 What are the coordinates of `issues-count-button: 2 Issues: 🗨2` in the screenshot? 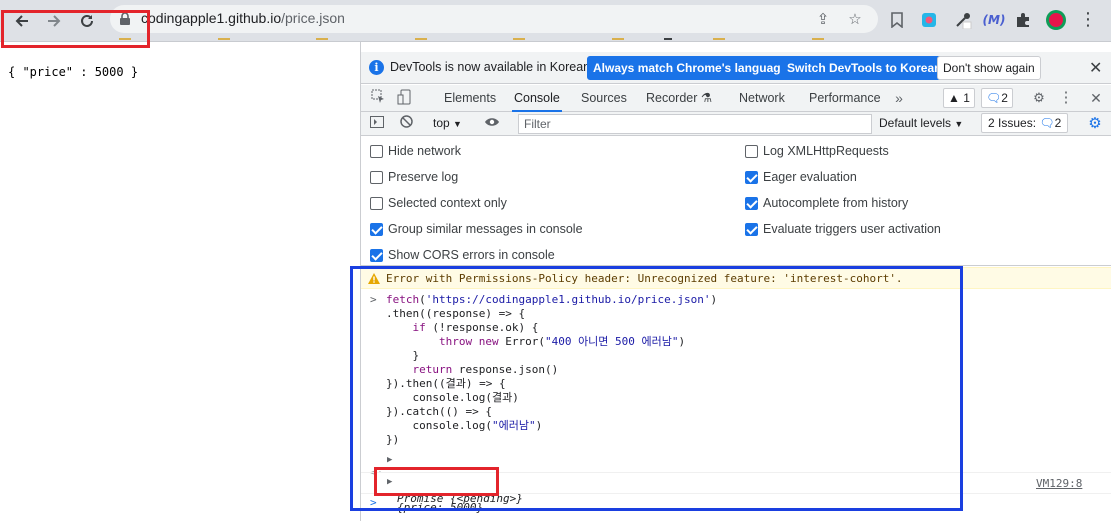 It's located at (1025, 123).